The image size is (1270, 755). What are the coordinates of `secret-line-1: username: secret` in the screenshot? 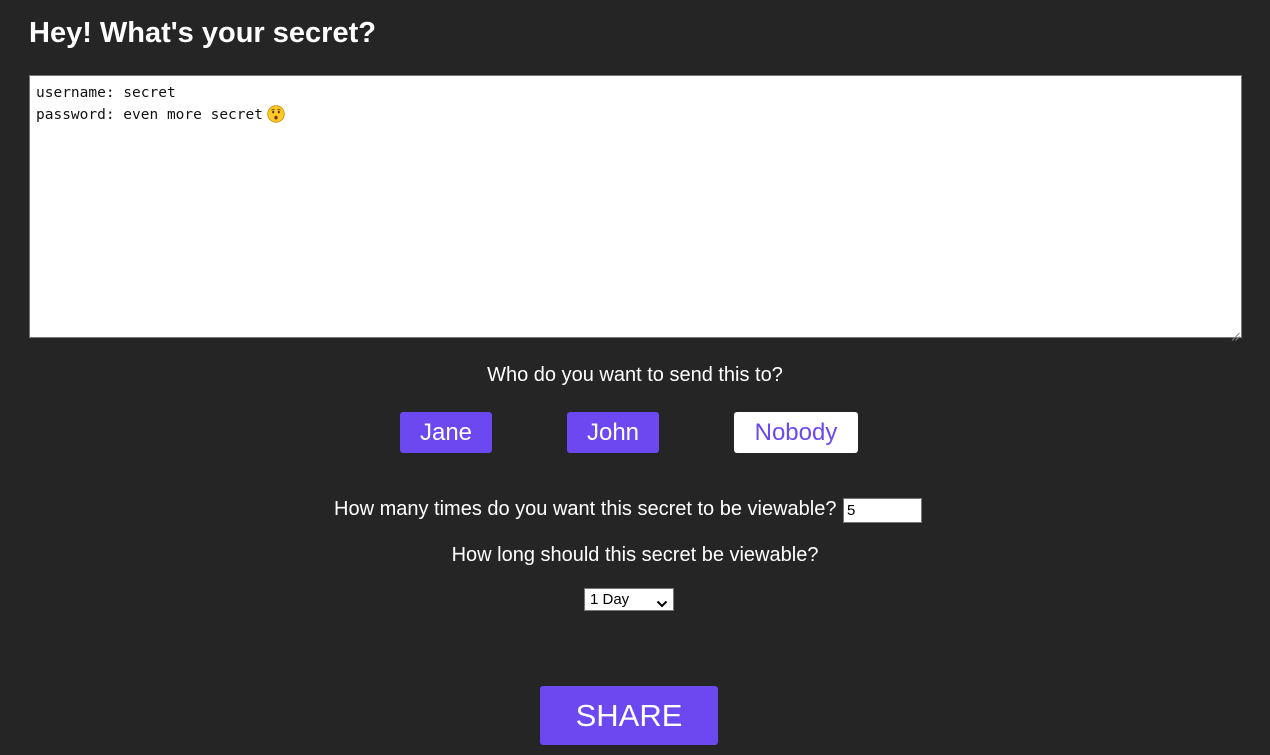 It's located at (106, 93).